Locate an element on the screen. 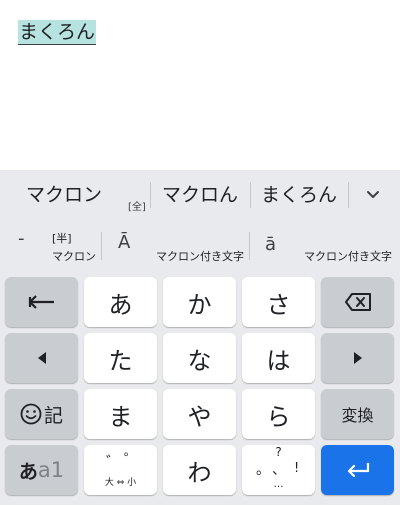  candidate-3: まくろん is located at coordinates (299, 195).